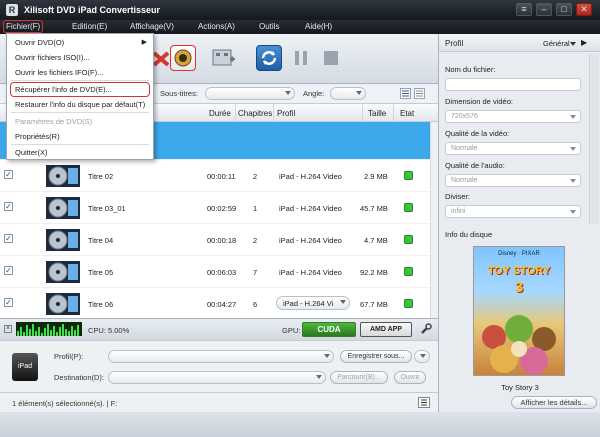 The image size is (600, 437). What do you see at coordinates (255, 113) in the screenshot?
I see `col-chapters: Chapitres` at bounding box center [255, 113].